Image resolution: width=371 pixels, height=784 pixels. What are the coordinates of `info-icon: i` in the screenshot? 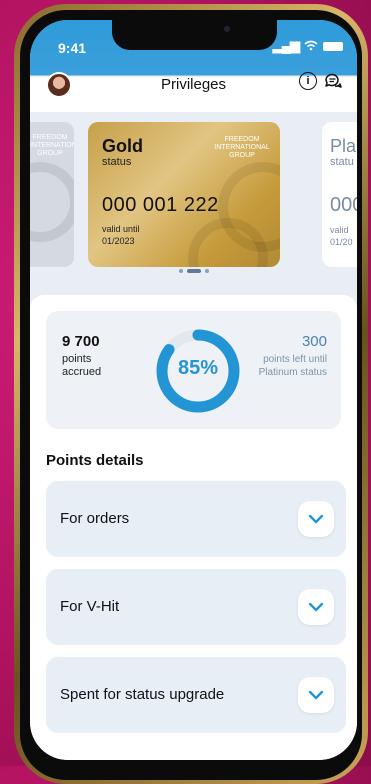 It's located at (308, 81).